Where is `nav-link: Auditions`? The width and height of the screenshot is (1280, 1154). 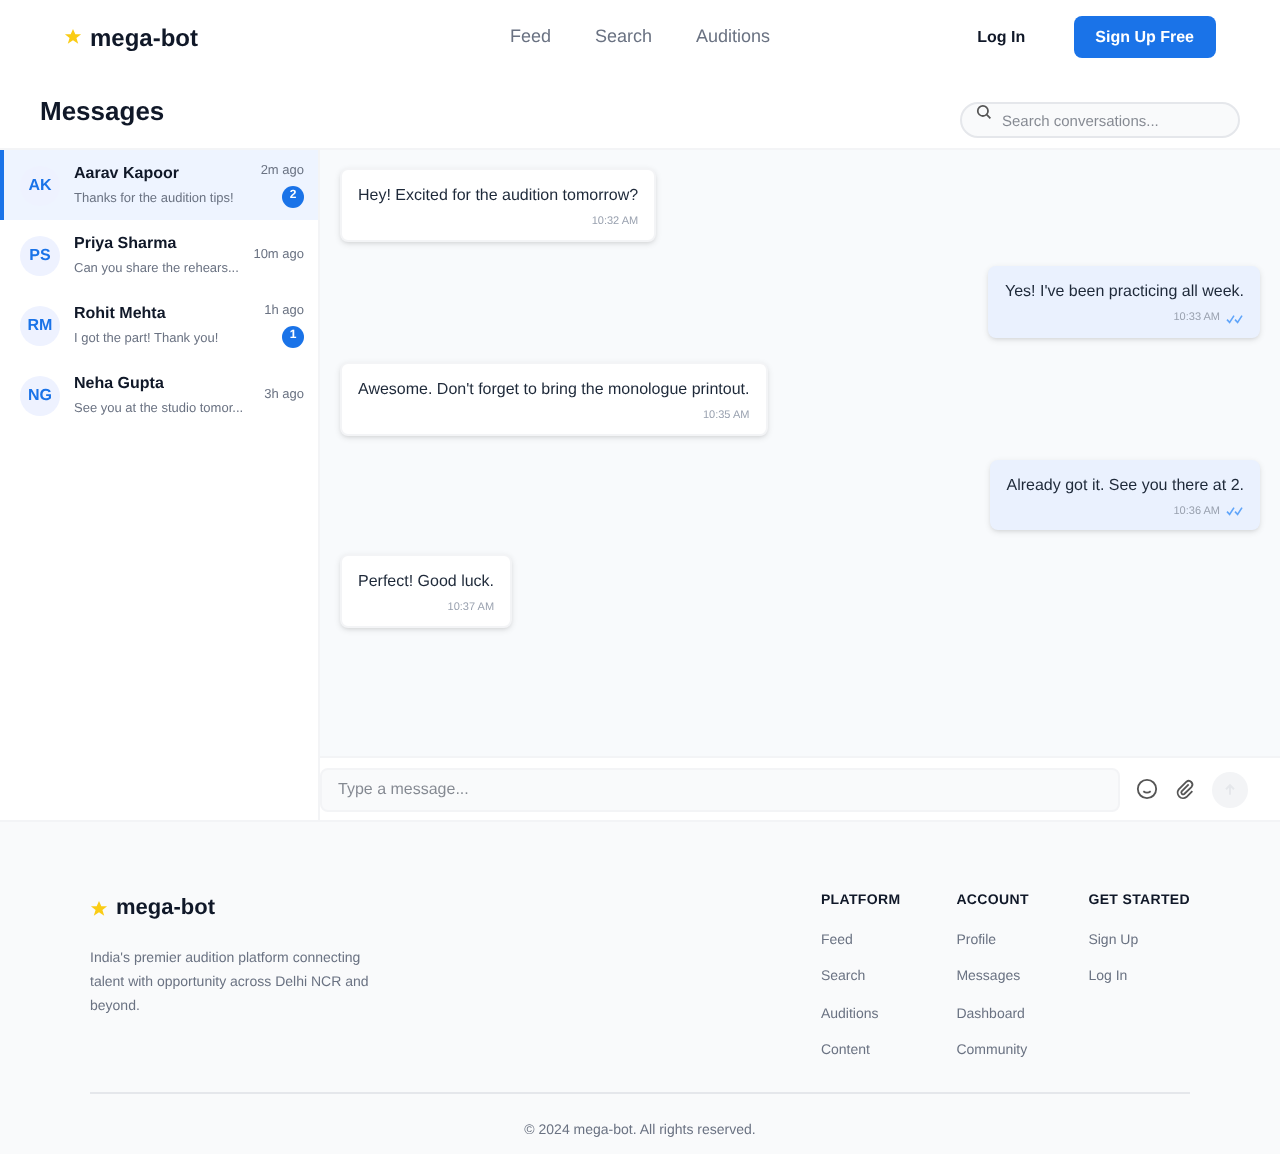
nav-link: Auditions is located at coordinates (733, 37).